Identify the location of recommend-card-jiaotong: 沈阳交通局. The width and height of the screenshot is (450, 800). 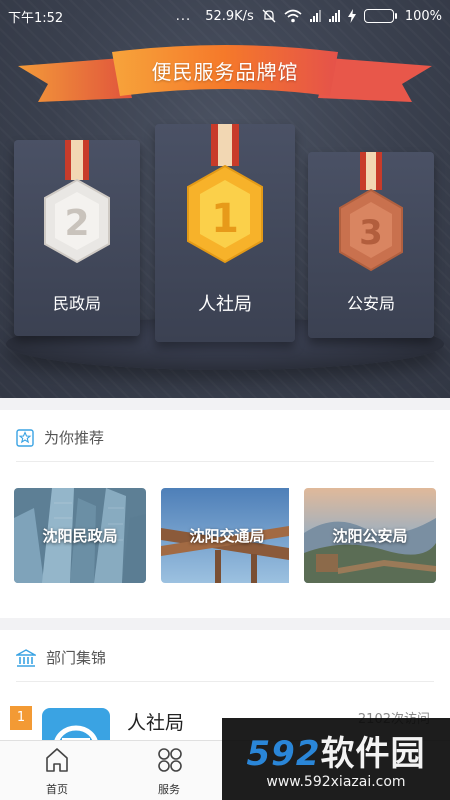
(227, 535).